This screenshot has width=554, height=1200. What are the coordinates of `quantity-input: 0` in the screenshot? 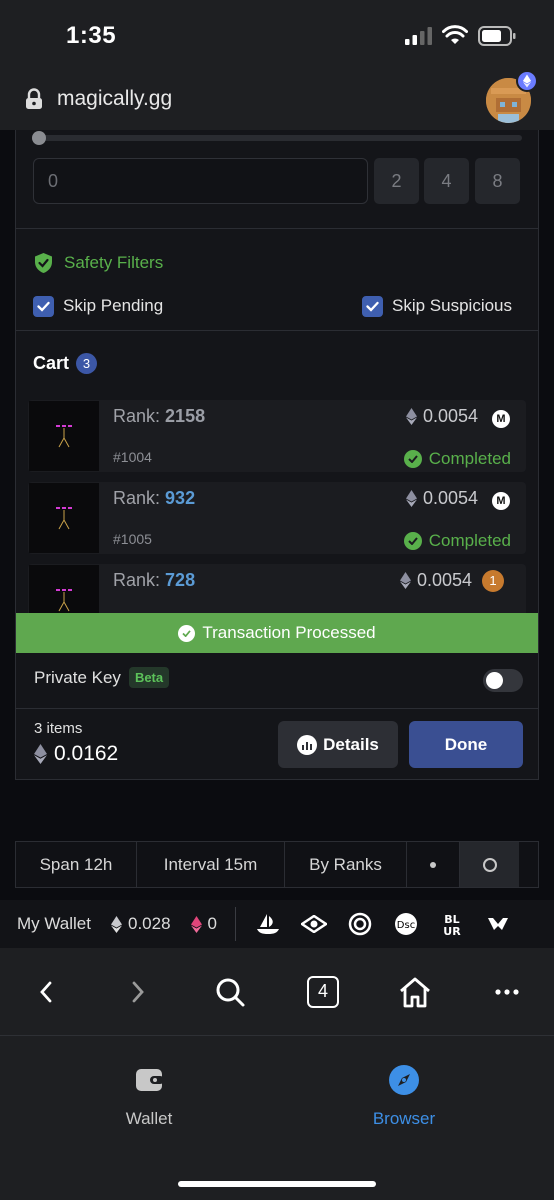 It's located at (200, 181).